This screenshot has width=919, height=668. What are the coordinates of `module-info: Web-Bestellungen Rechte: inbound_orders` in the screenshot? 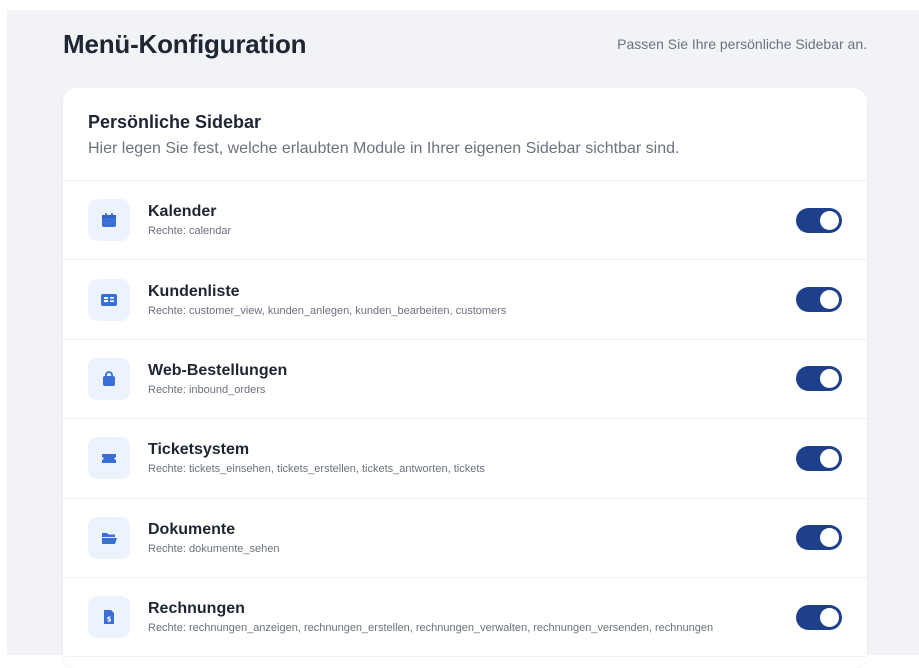 It's located at (472, 379).